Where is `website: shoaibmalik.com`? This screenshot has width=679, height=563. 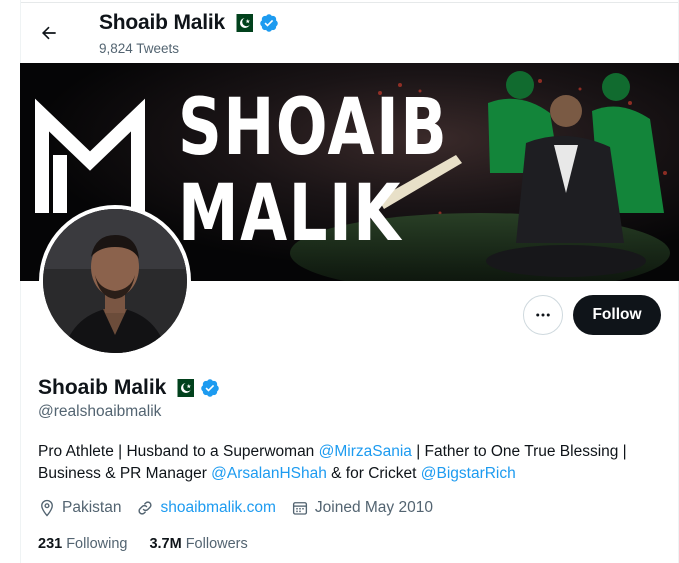
website: shoaibmalik.com is located at coordinates (206, 508).